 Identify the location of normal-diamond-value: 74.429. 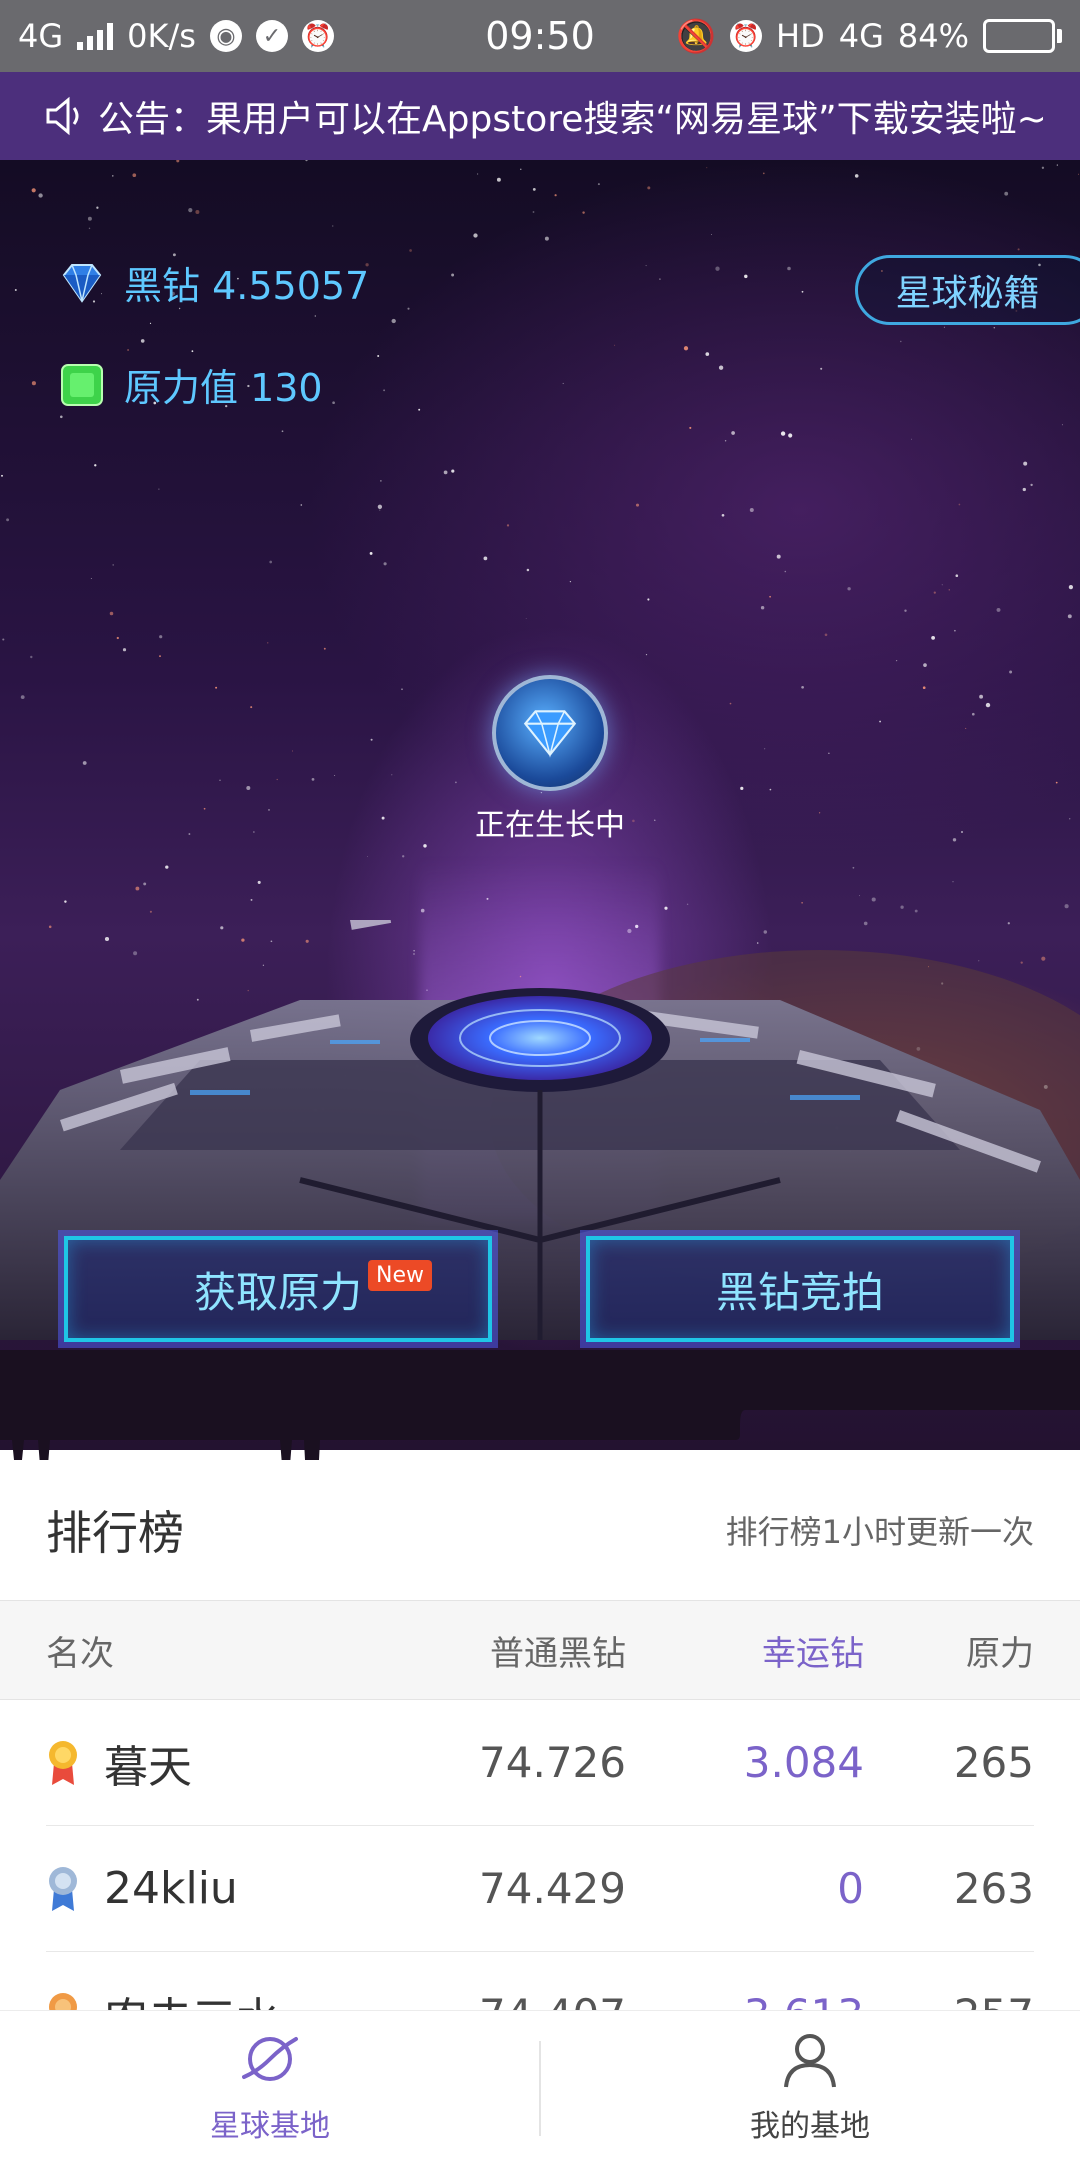
(552, 1888).